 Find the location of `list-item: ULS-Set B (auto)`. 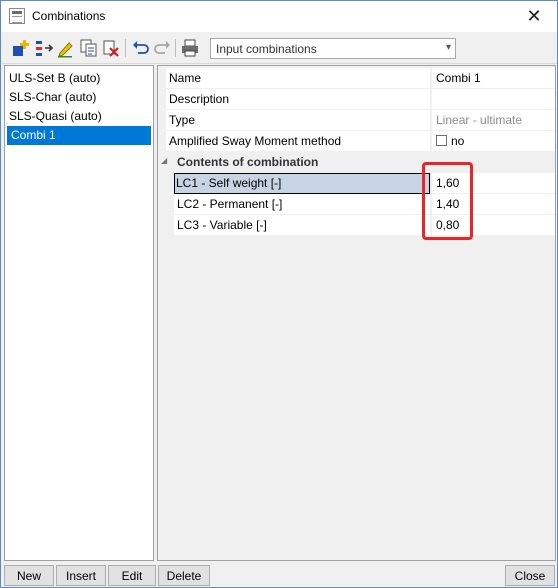

list-item: ULS-Set B (auto) is located at coordinates (79, 78).